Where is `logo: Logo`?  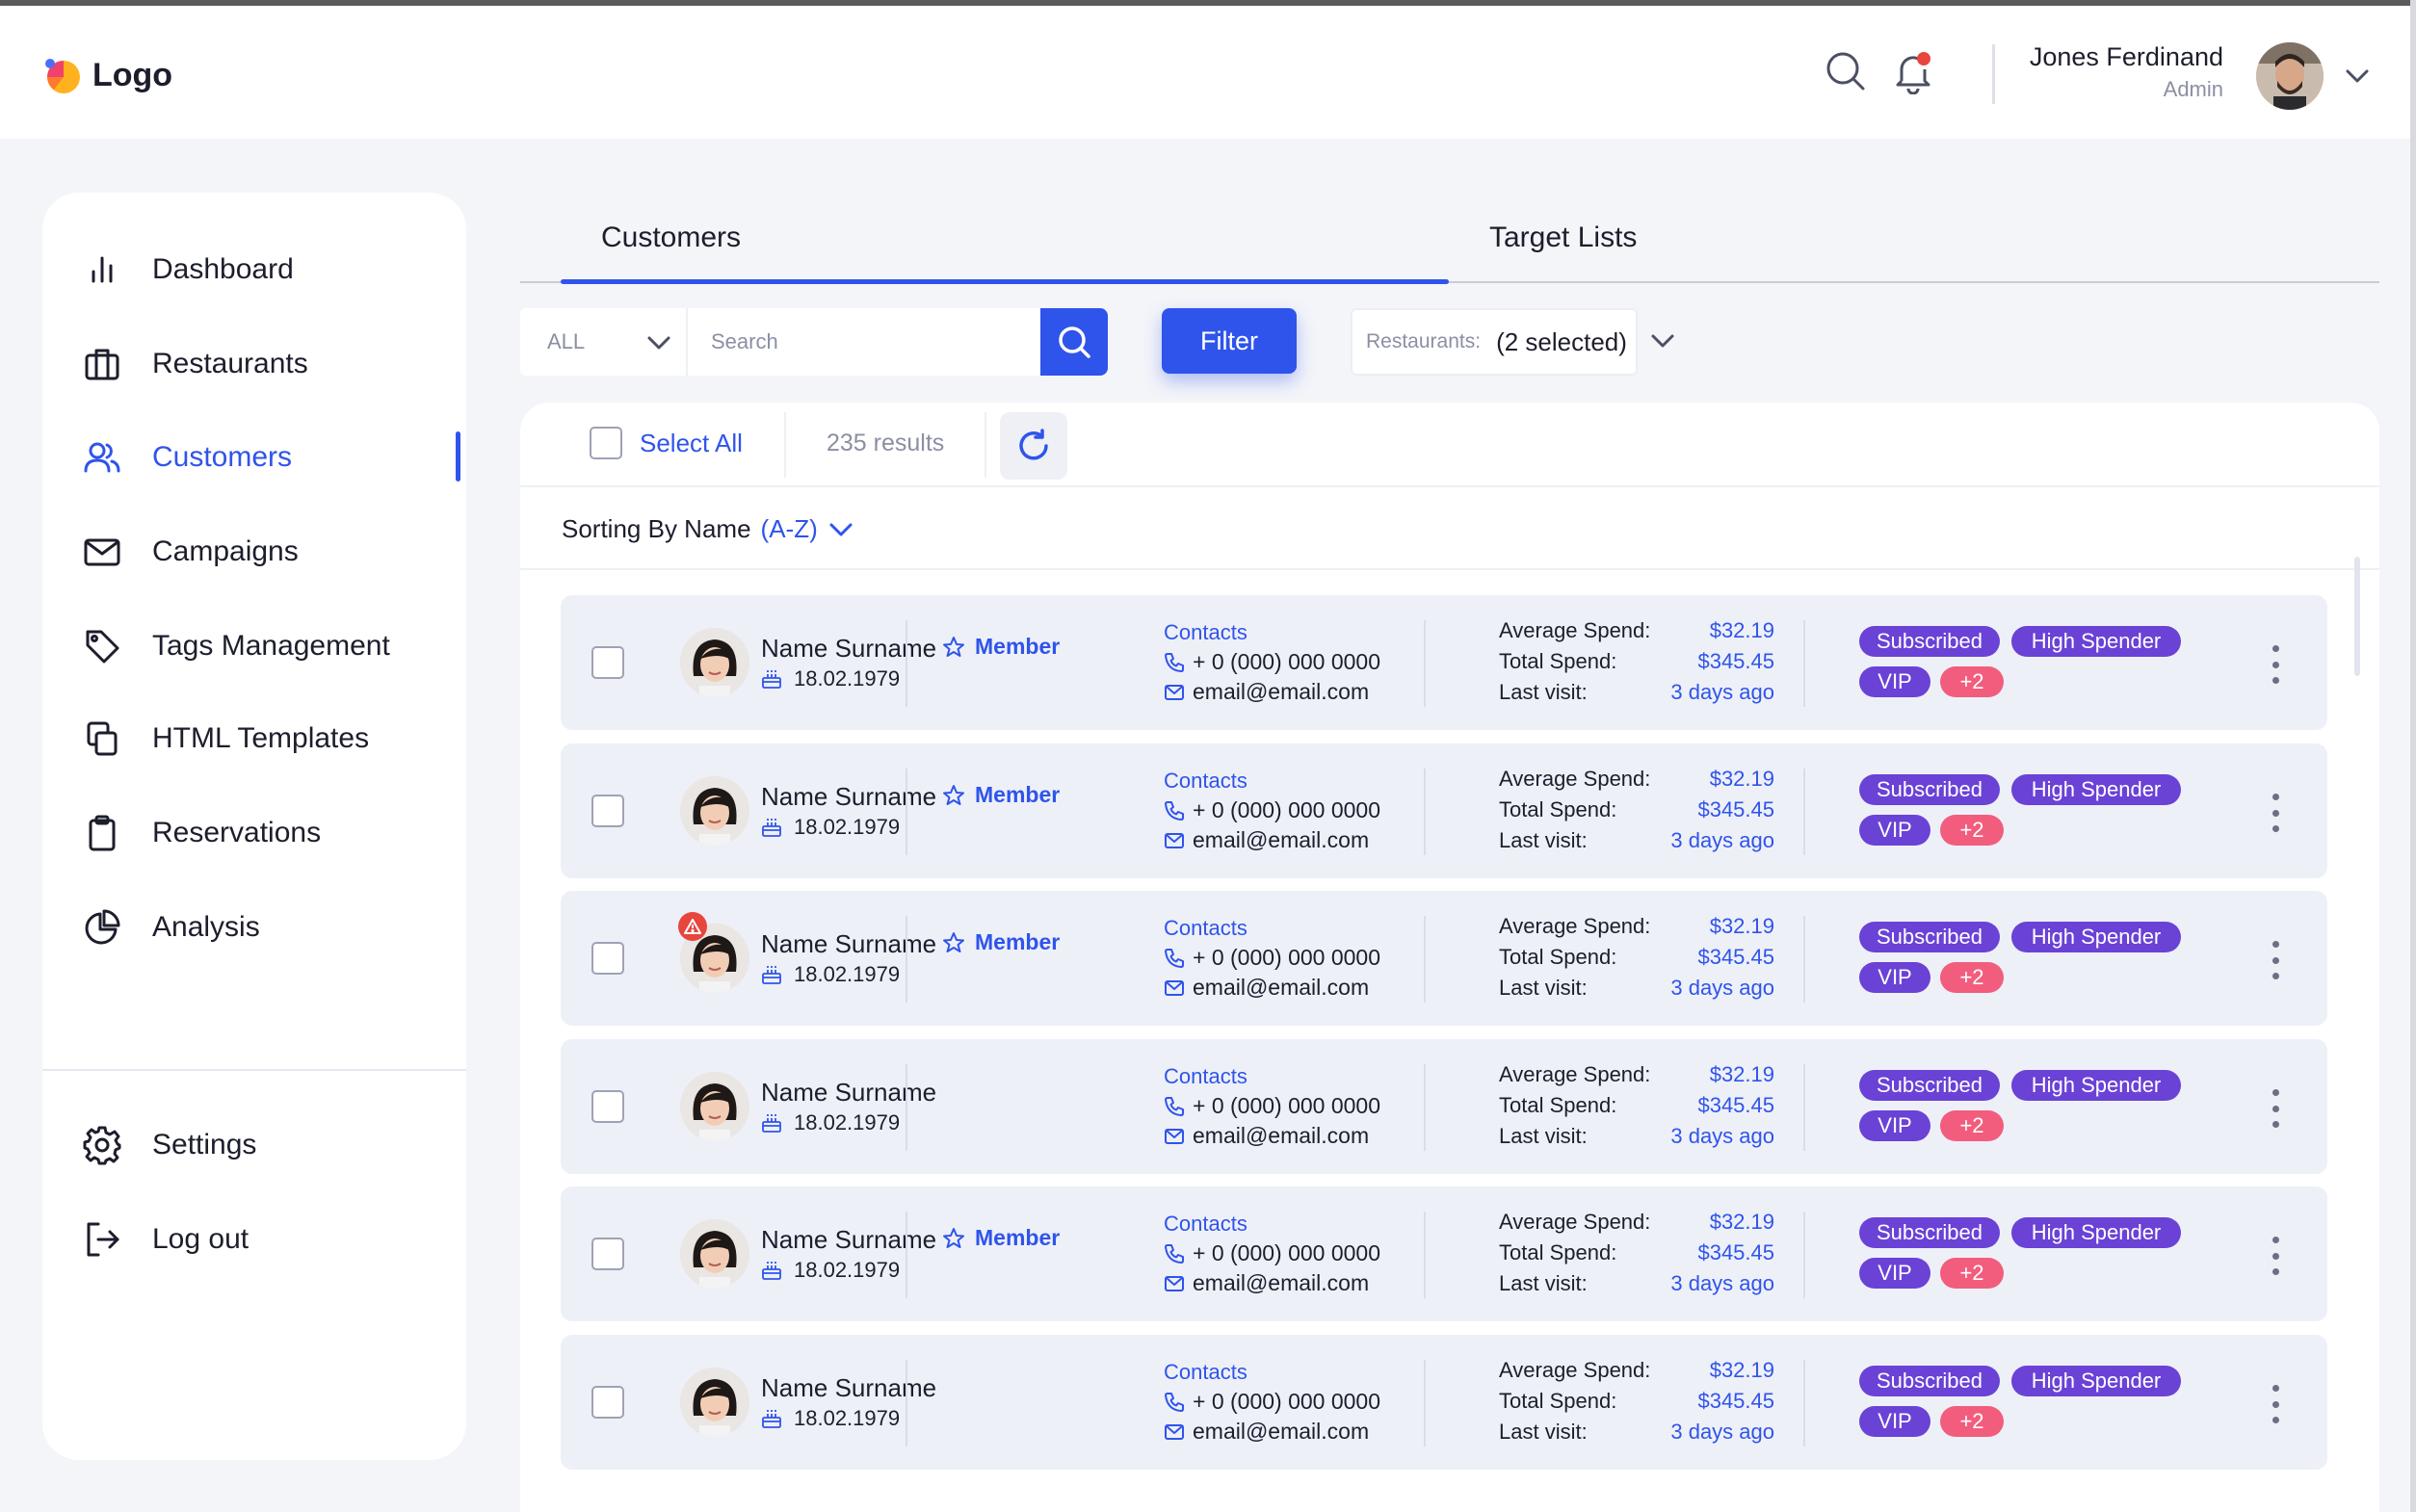 logo: Logo is located at coordinates (106, 75).